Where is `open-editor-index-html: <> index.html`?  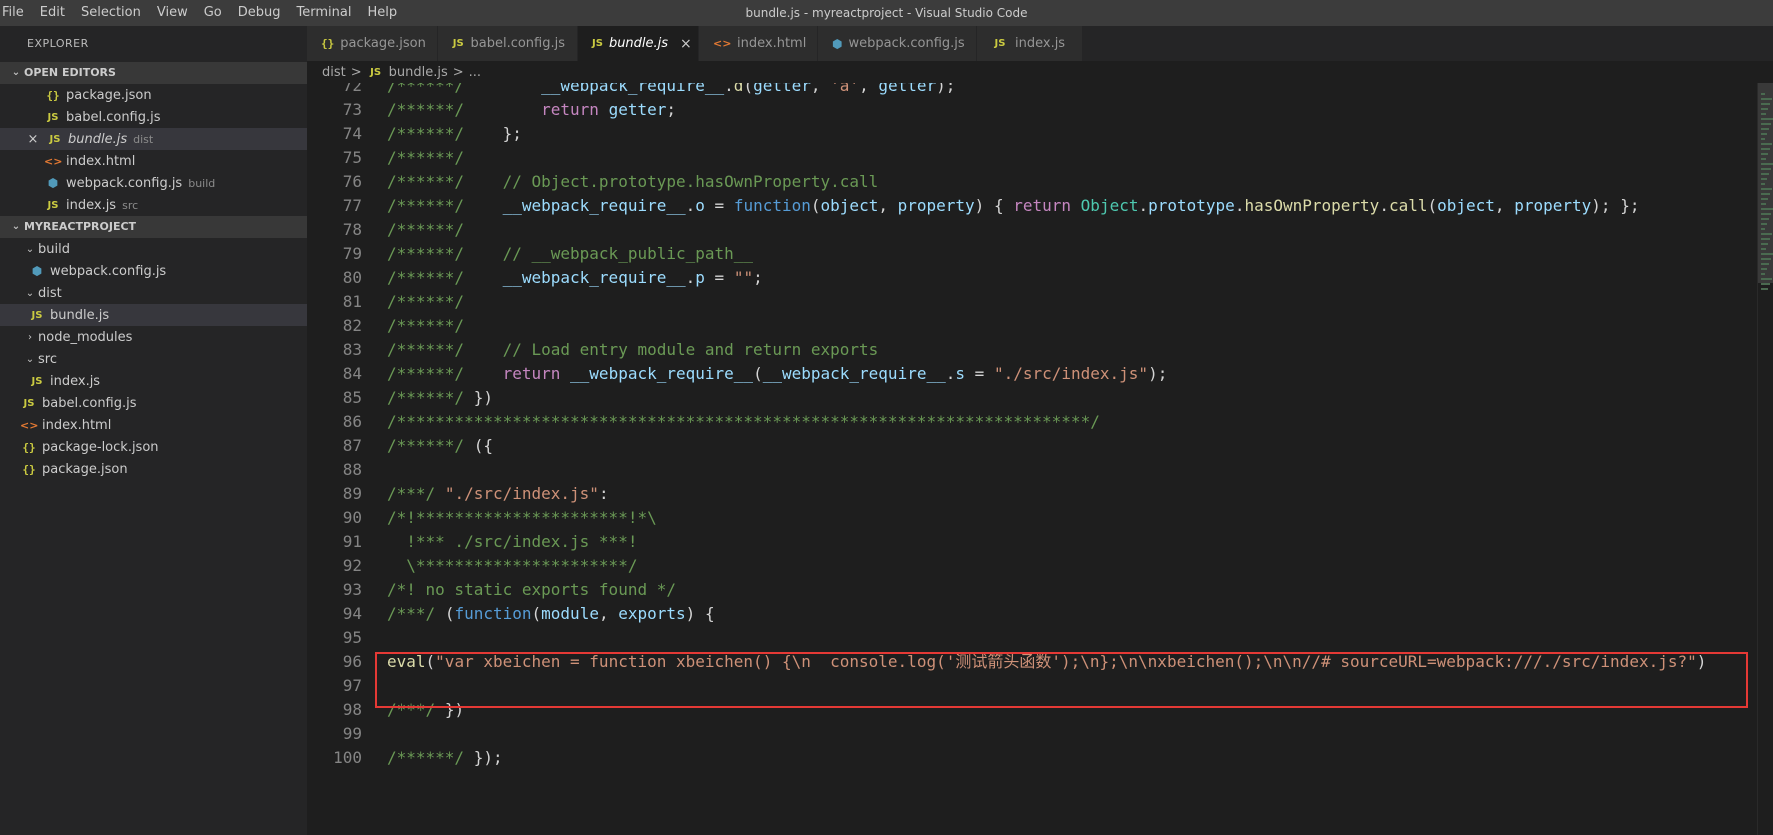
open-editor-index-html: <> index.html is located at coordinates (153, 161).